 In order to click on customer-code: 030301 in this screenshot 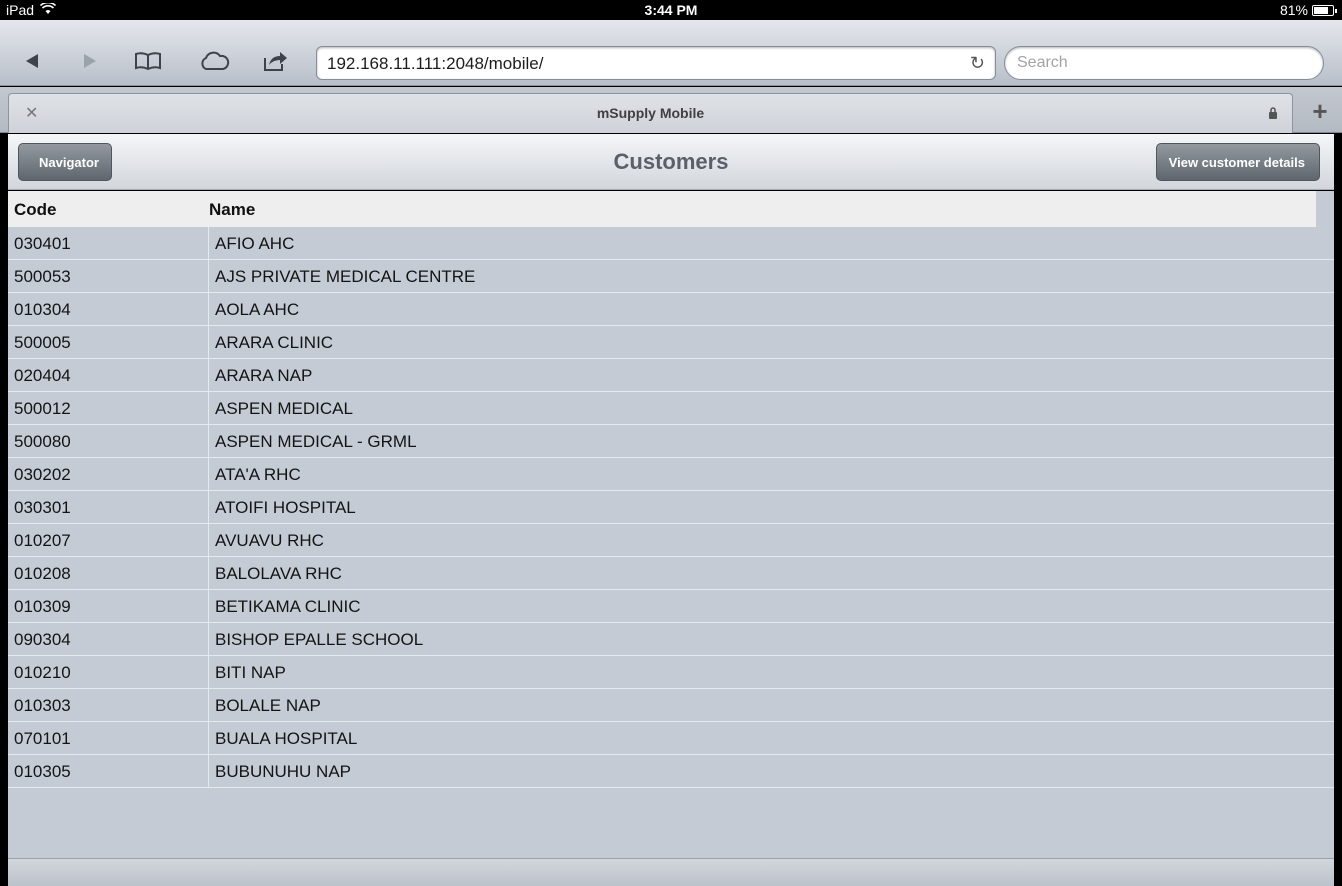, I will do `click(42, 507)`.